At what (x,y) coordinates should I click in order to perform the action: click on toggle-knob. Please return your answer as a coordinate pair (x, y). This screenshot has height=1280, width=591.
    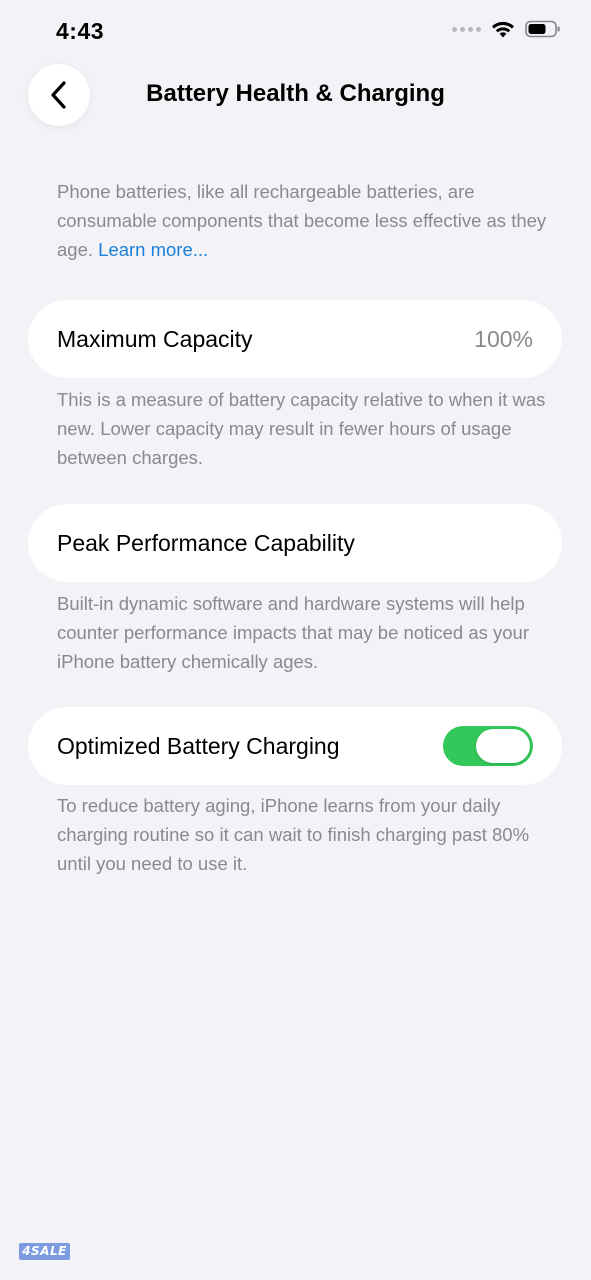
    Looking at the image, I should click on (503, 746).